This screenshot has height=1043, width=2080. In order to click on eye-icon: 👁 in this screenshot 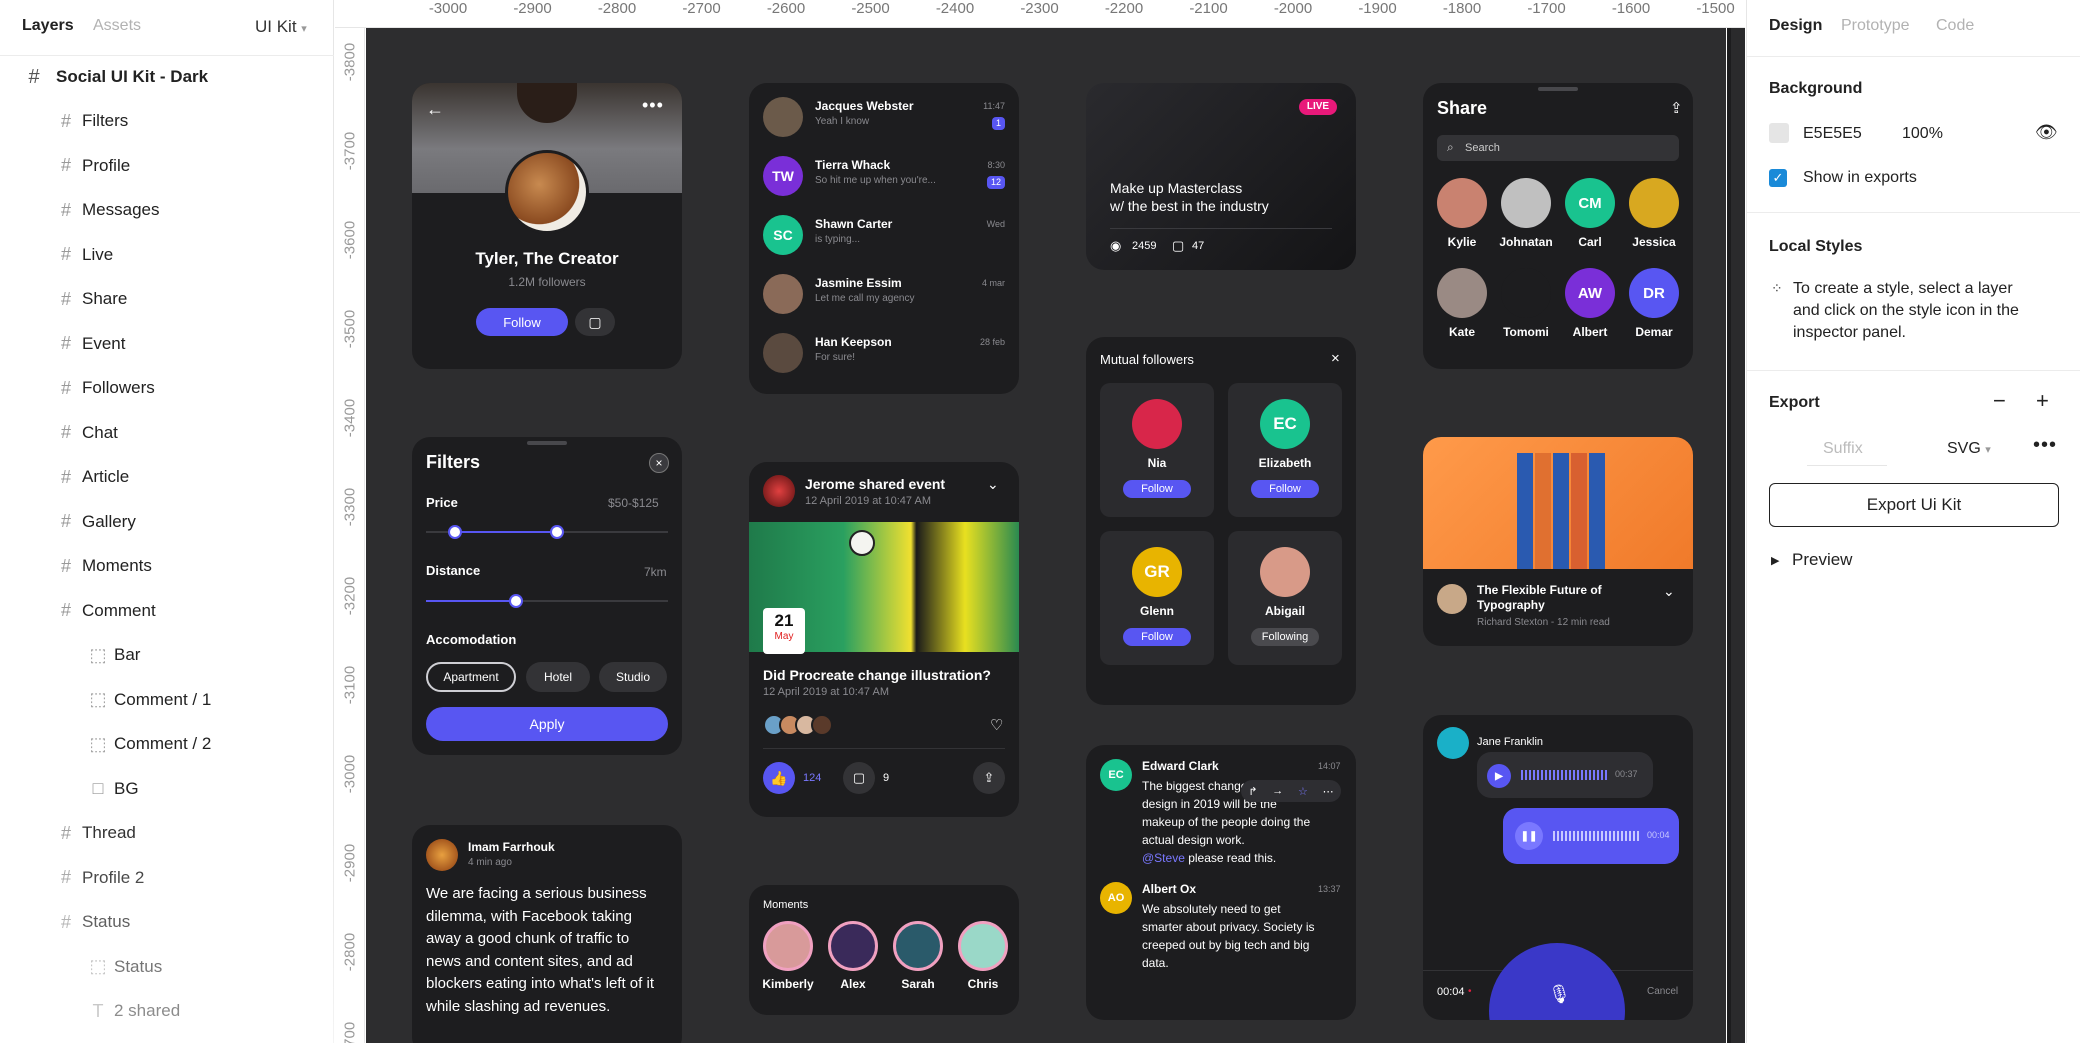, I will do `click(2046, 132)`.